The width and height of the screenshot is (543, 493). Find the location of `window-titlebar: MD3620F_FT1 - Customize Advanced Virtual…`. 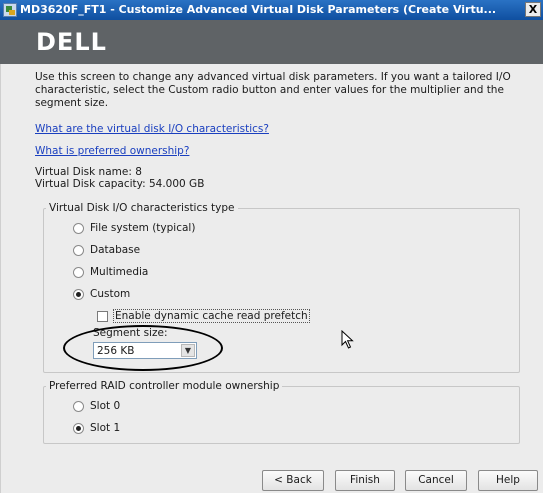

window-titlebar: MD3620F_FT1 - Customize Advanced Virtual… is located at coordinates (271, 10).